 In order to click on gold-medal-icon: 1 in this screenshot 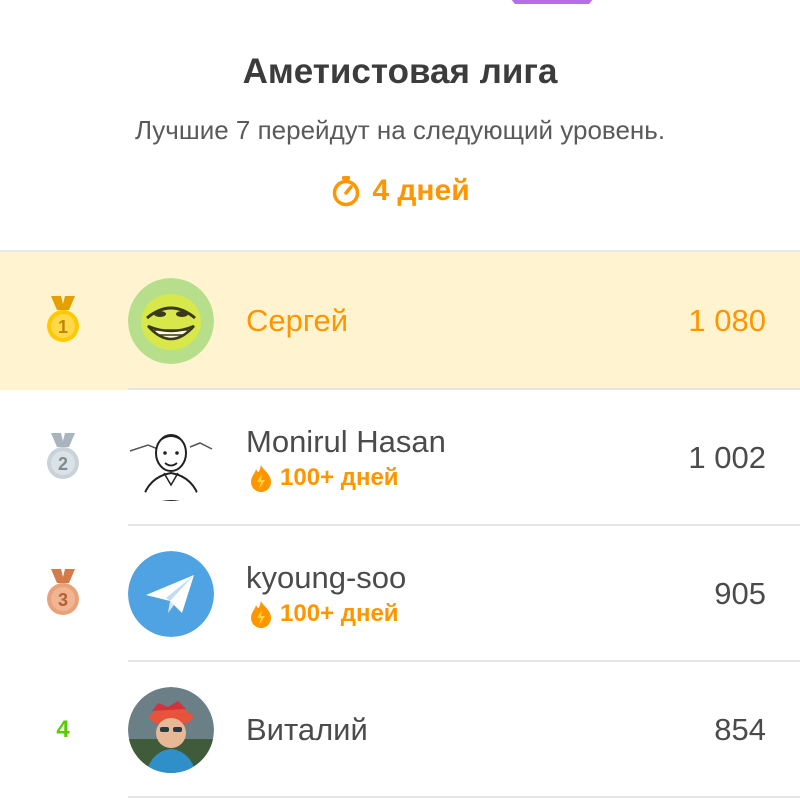, I will do `click(63, 321)`.